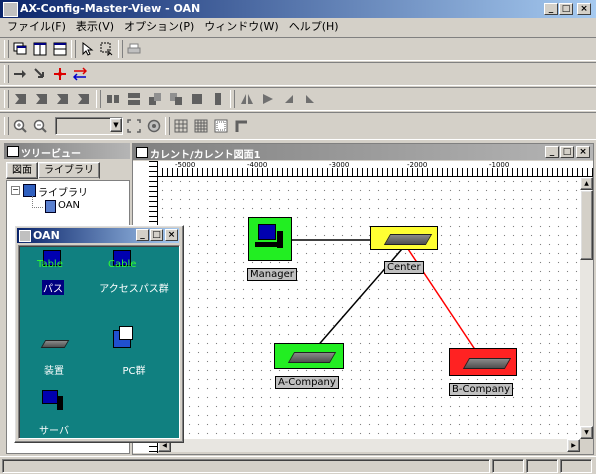 This screenshot has width=596, height=474. What do you see at coordinates (134, 274) in the screenshot?
I see `palette-item-access-path-group: Cable アクセスパス群` at bounding box center [134, 274].